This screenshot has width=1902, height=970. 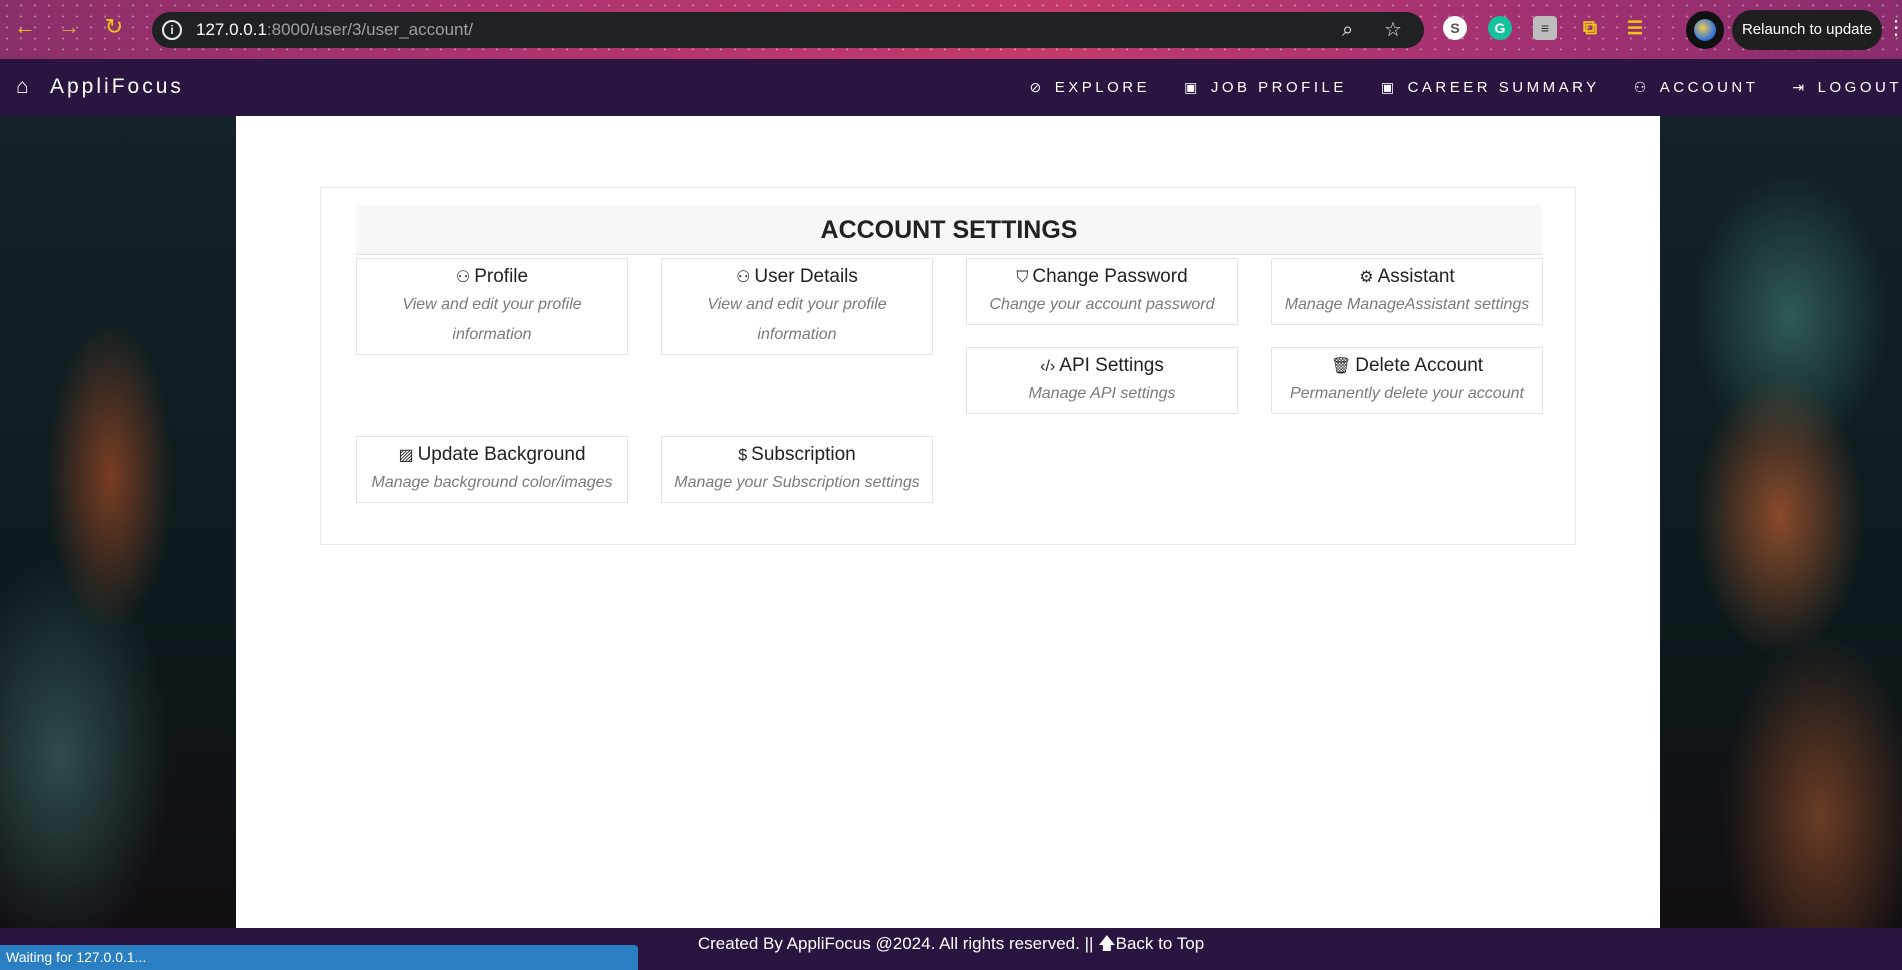 What do you see at coordinates (803, 454) in the screenshot?
I see `tile-title: Subscription` at bounding box center [803, 454].